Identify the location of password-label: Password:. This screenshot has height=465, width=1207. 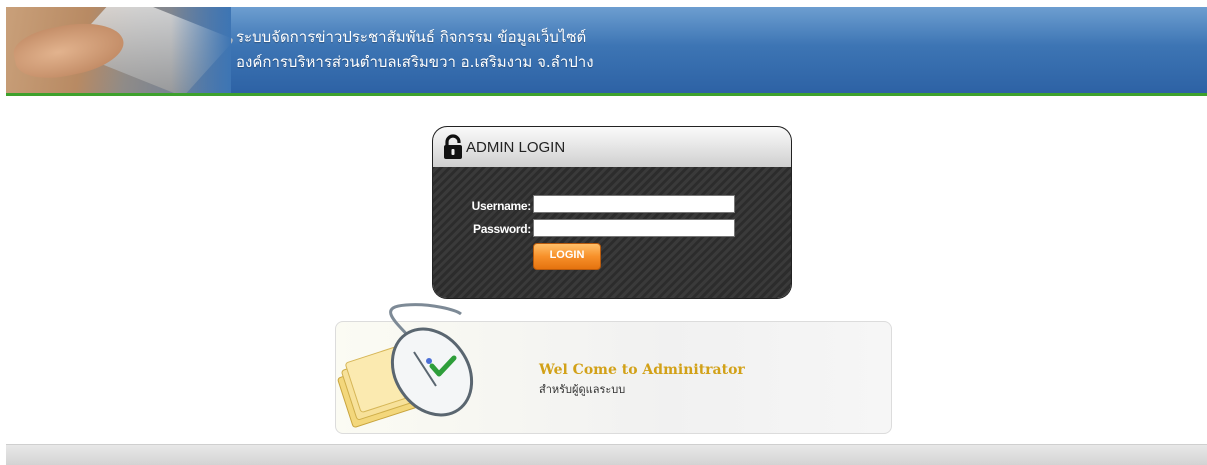
(502, 229).